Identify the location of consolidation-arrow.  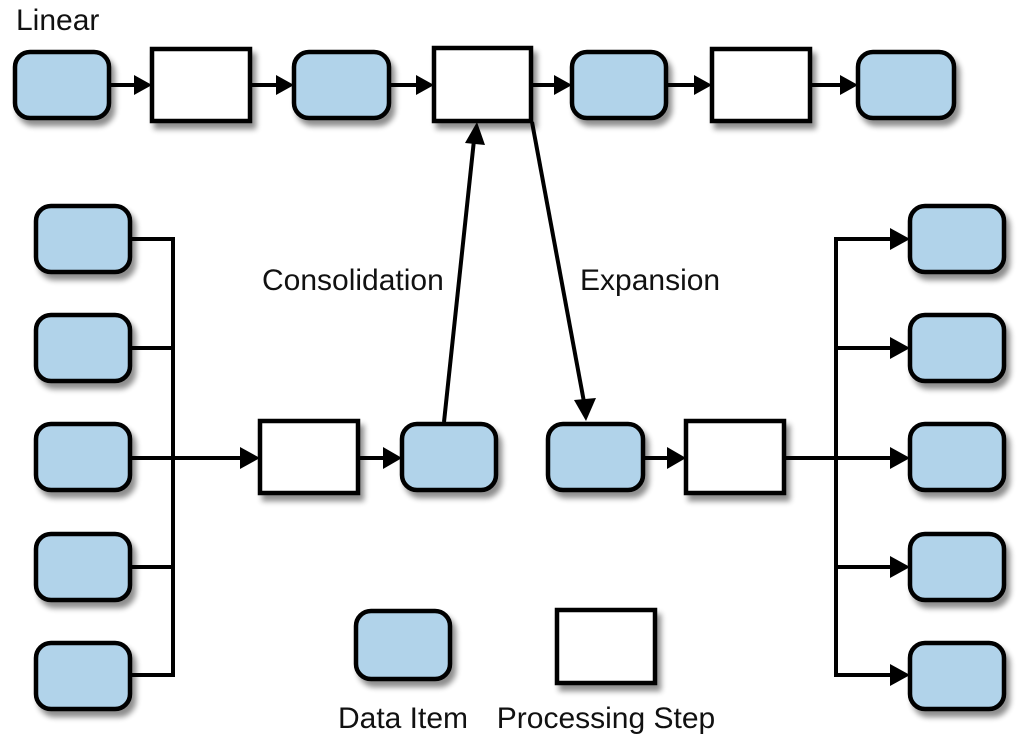
(459, 281).